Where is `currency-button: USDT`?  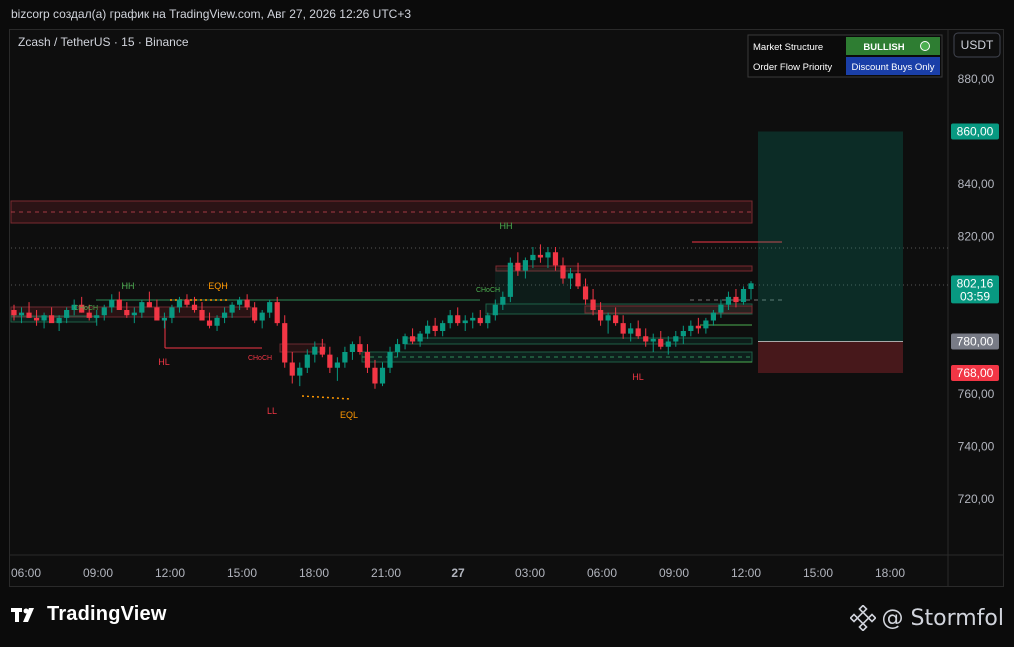 currency-button: USDT is located at coordinates (977, 45).